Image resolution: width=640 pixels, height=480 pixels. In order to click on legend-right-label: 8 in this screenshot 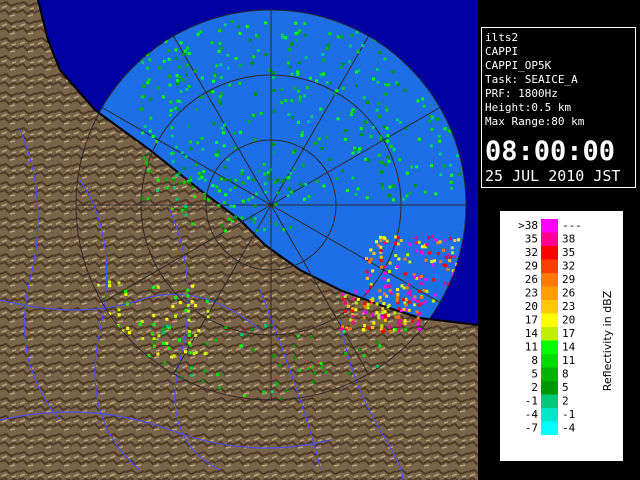, I will do `click(565, 374)`.